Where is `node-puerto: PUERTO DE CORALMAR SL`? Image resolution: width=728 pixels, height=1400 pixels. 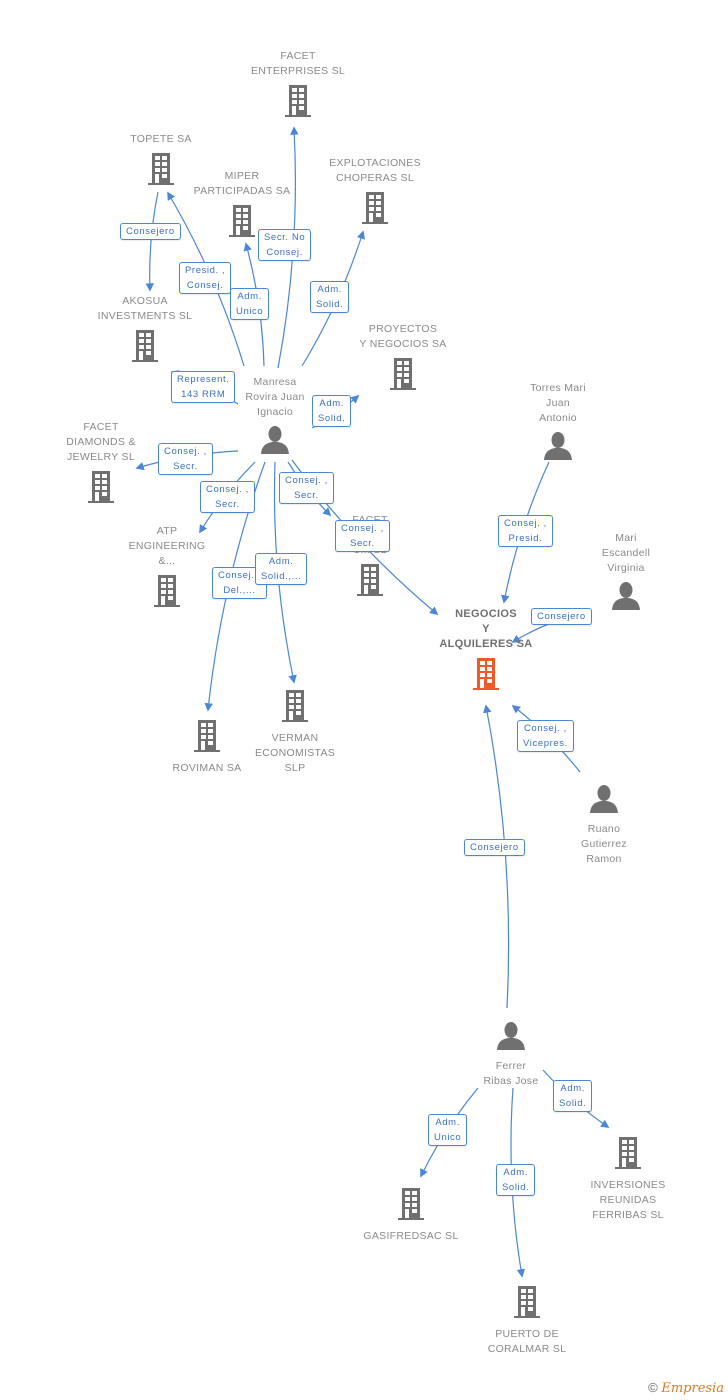
node-puerto: PUERTO DE CORALMAR SL is located at coordinates (527, 1321).